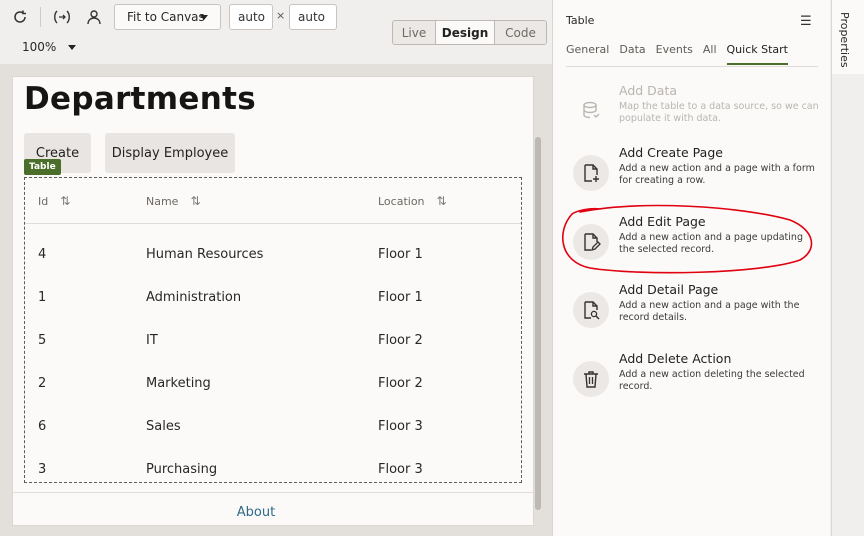 The image size is (864, 536). Describe the element at coordinates (273, 383) in the screenshot. I see `table-row: 2 Marketing Floor 2` at that location.